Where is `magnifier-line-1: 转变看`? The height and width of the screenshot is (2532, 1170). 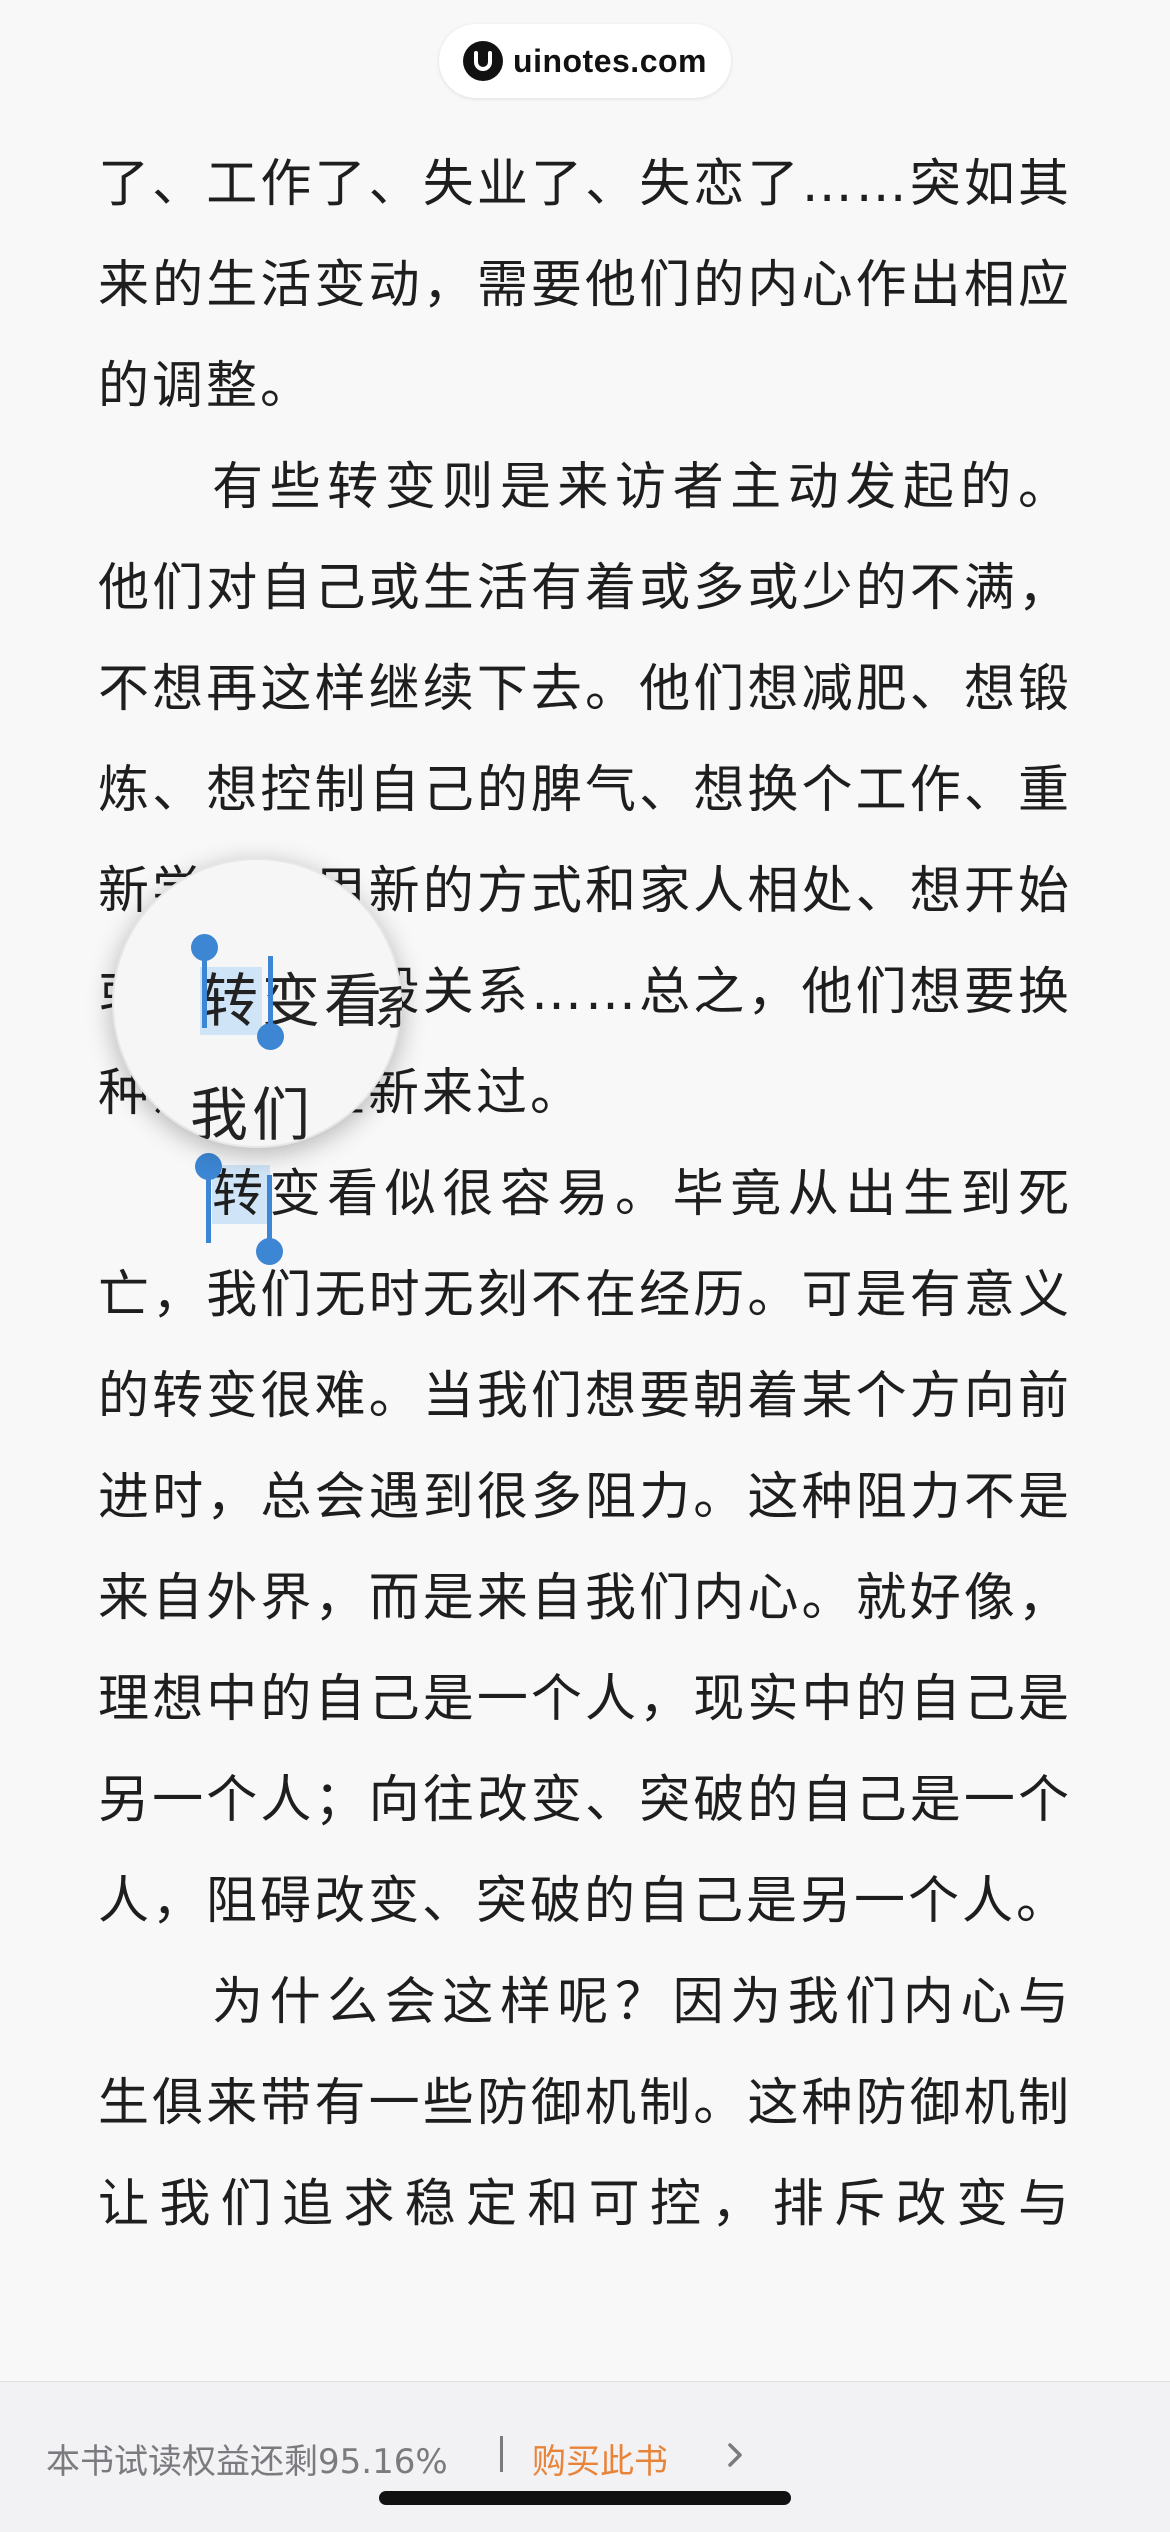
magnifier-line-1: 转变看 is located at coordinates (293, 996).